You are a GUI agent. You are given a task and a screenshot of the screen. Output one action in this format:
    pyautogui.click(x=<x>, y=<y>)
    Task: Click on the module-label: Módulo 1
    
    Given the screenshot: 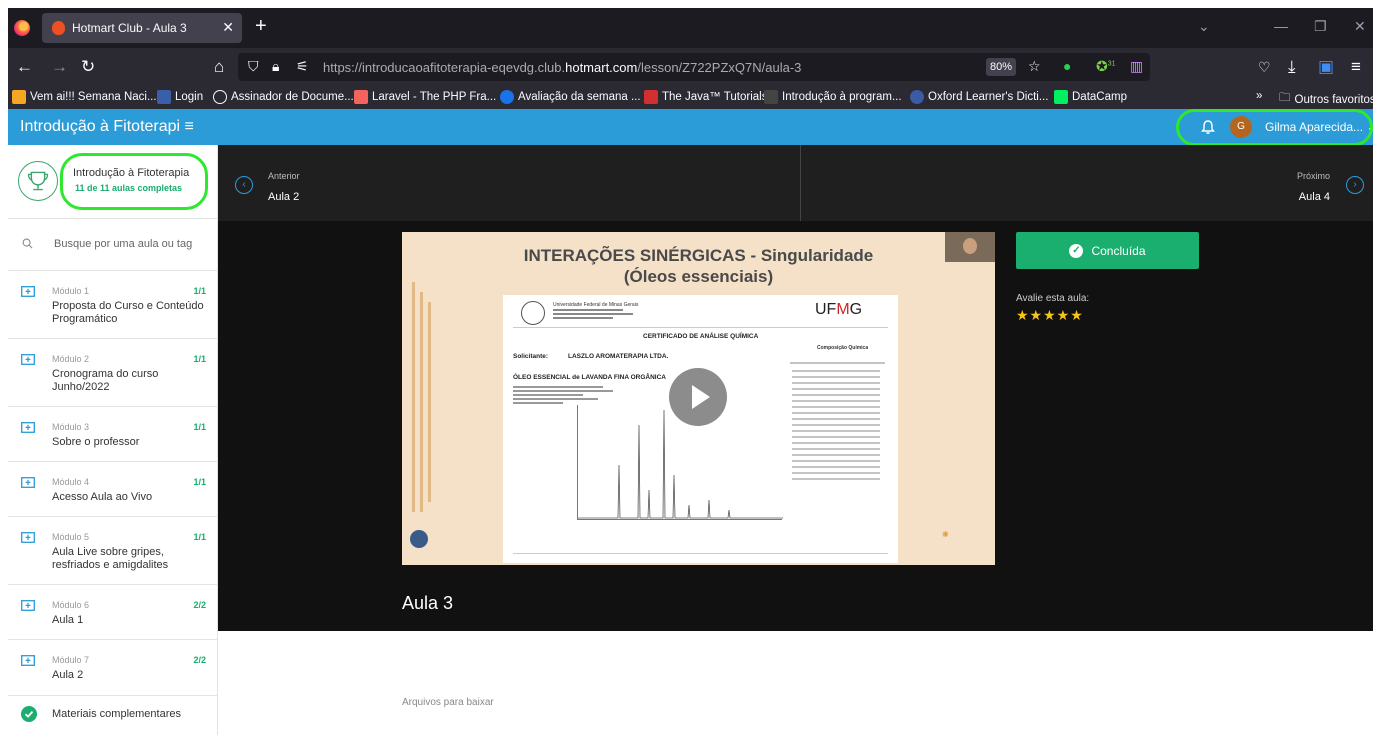 What is the action you would take?
    pyautogui.click(x=71, y=291)
    